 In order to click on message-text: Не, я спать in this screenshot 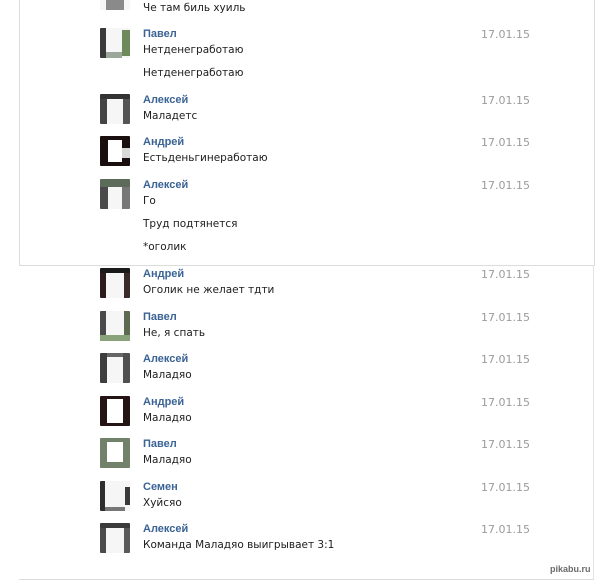, I will do `click(174, 333)`.